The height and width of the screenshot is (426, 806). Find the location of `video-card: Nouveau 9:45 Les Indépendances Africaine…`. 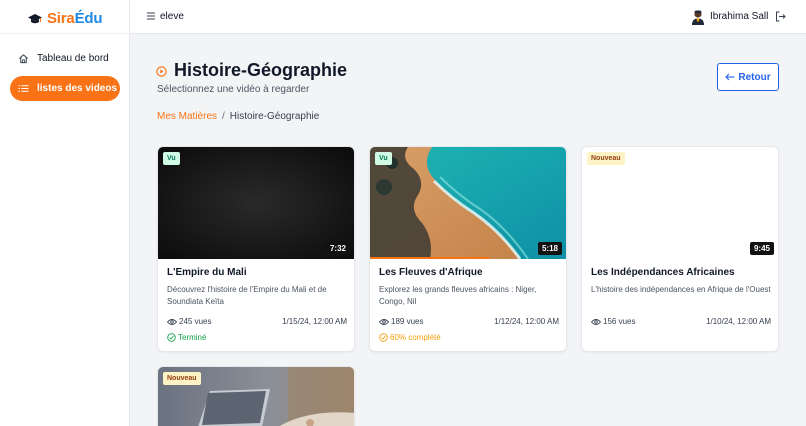

video-card: Nouveau 9:45 Les Indépendances Africaine… is located at coordinates (680, 249).